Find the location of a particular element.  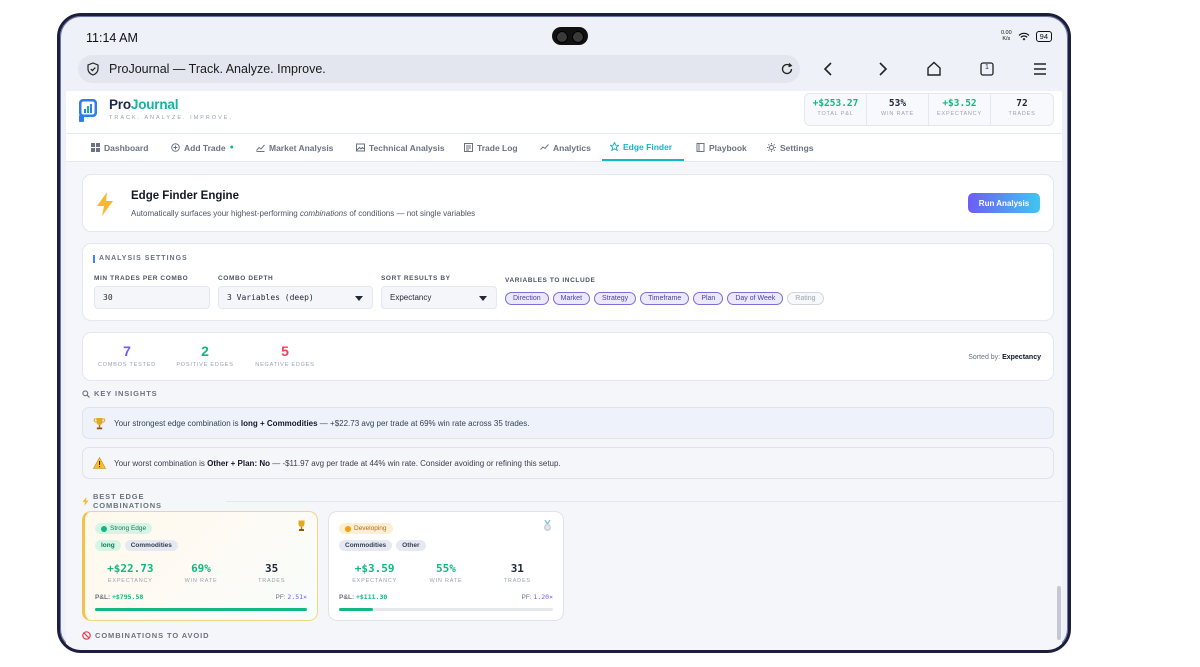

combo-pnl: P&L: +$111.30 is located at coordinates (363, 597).